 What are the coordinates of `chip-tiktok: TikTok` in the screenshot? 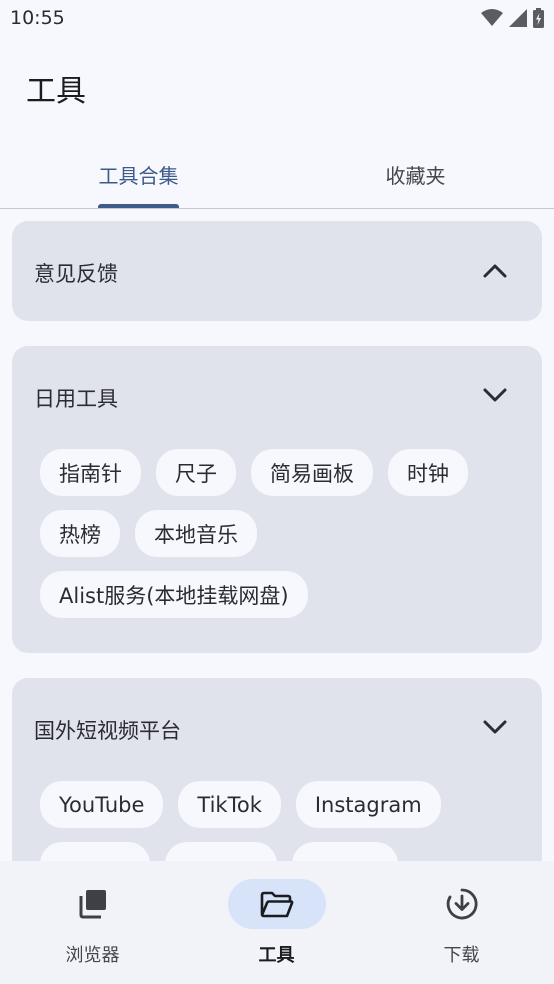 It's located at (229, 804).